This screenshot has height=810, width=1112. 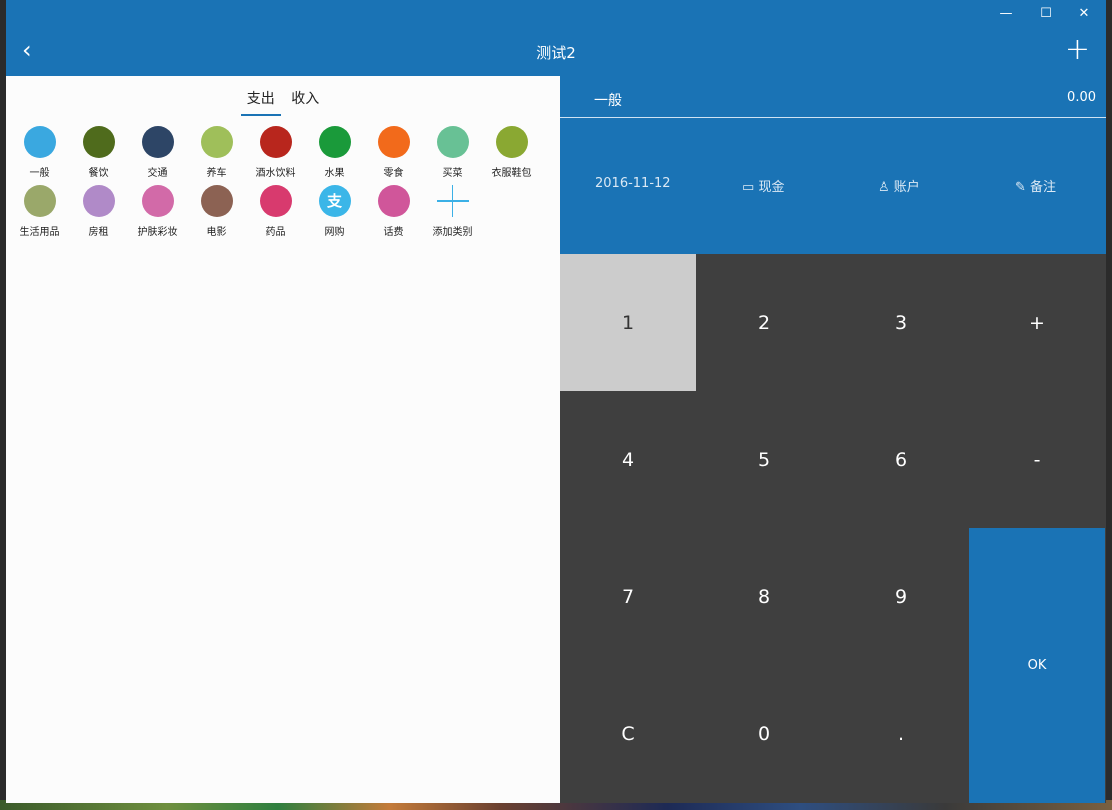 What do you see at coordinates (334, 232) in the screenshot?
I see `category-label: 网购` at bounding box center [334, 232].